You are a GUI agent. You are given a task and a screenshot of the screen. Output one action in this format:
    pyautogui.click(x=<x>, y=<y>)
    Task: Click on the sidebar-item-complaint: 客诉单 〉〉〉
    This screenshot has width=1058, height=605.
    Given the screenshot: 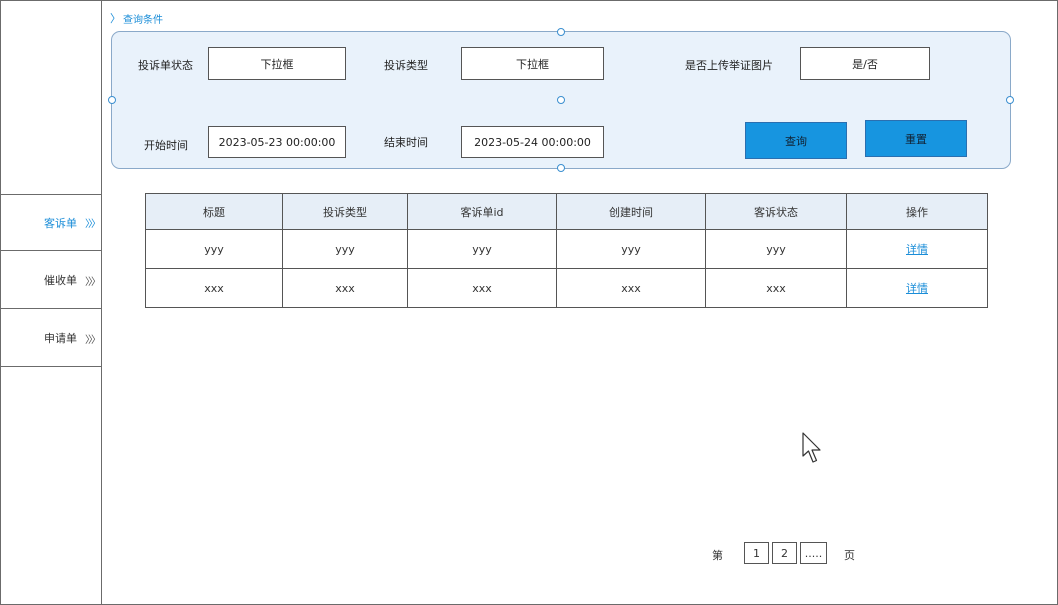 What is the action you would take?
    pyautogui.click(x=50, y=222)
    